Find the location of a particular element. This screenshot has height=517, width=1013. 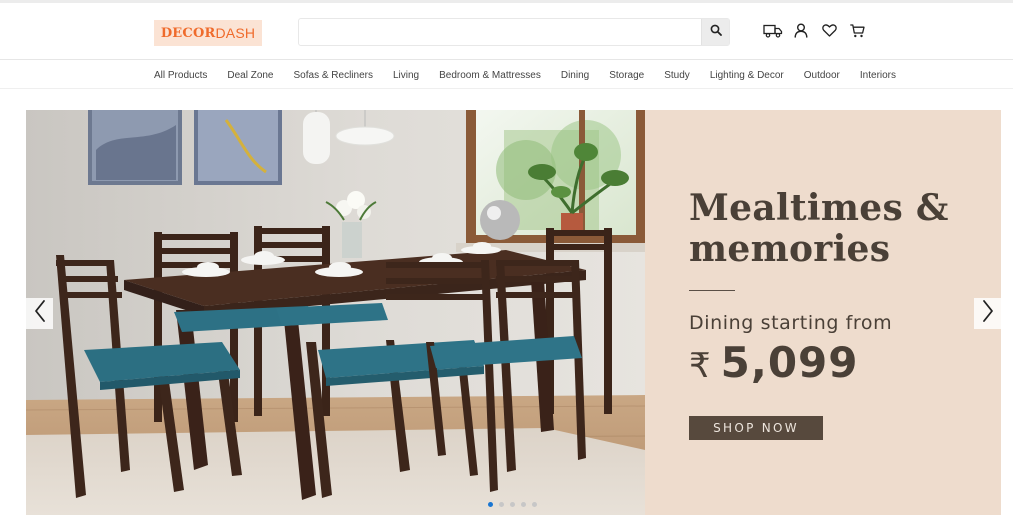

search-input is located at coordinates (500, 32).